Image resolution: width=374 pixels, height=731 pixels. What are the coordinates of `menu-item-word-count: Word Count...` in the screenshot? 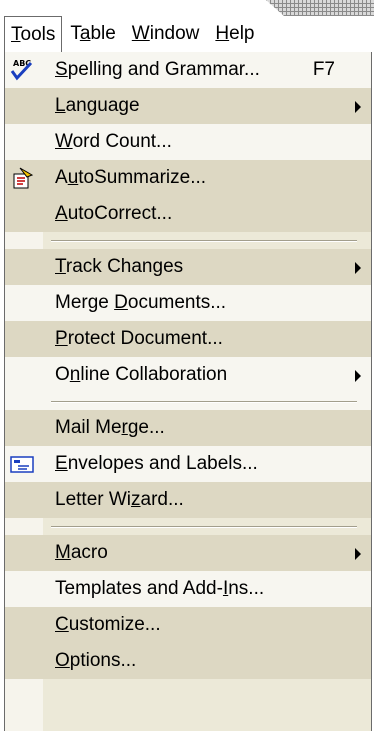 It's located at (188, 142).